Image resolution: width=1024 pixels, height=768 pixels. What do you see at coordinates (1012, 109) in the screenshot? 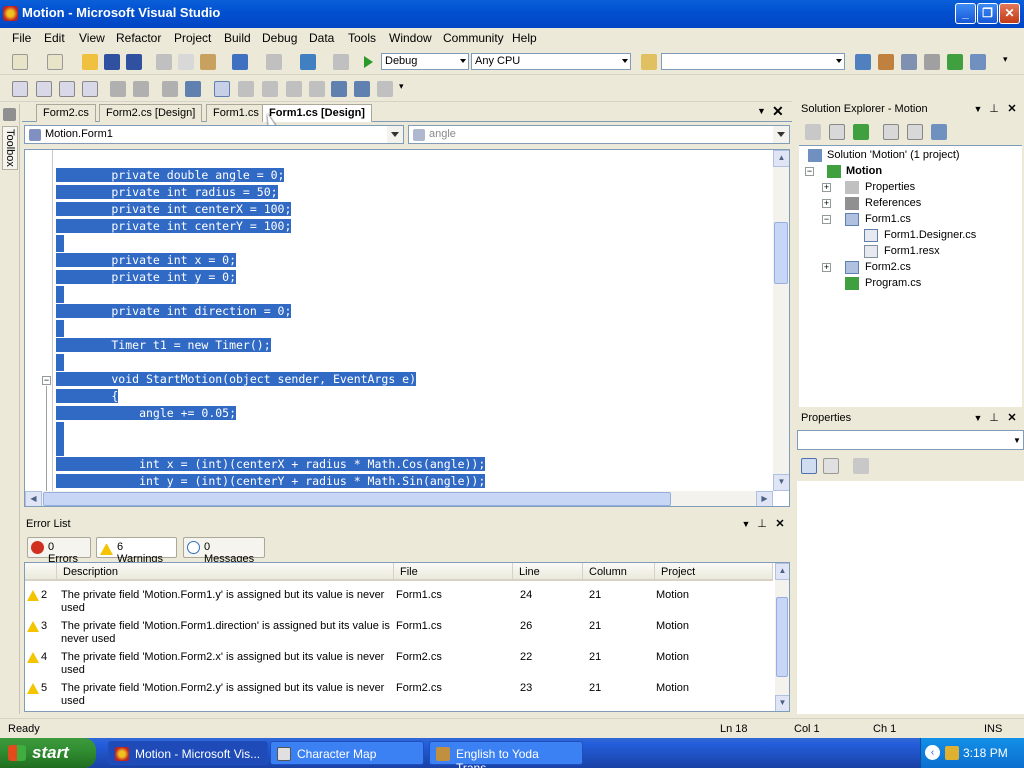
I see `solution-explorer-close-icon: ✕` at bounding box center [1012, 109].